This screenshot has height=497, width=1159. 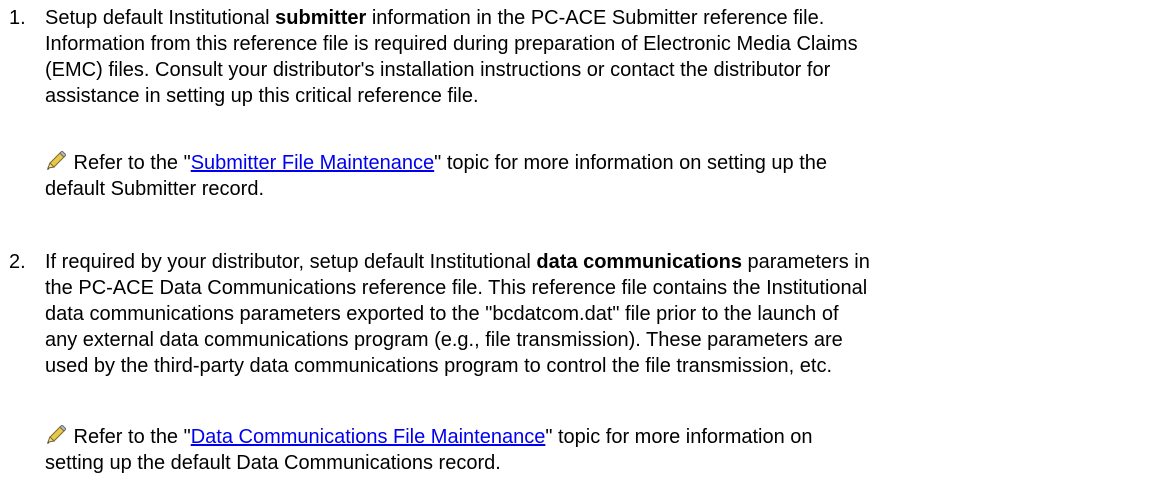 I want to click on data-communications-file-maintenance-link: Data Communications File Maintenance, so click(x=368, y=437).